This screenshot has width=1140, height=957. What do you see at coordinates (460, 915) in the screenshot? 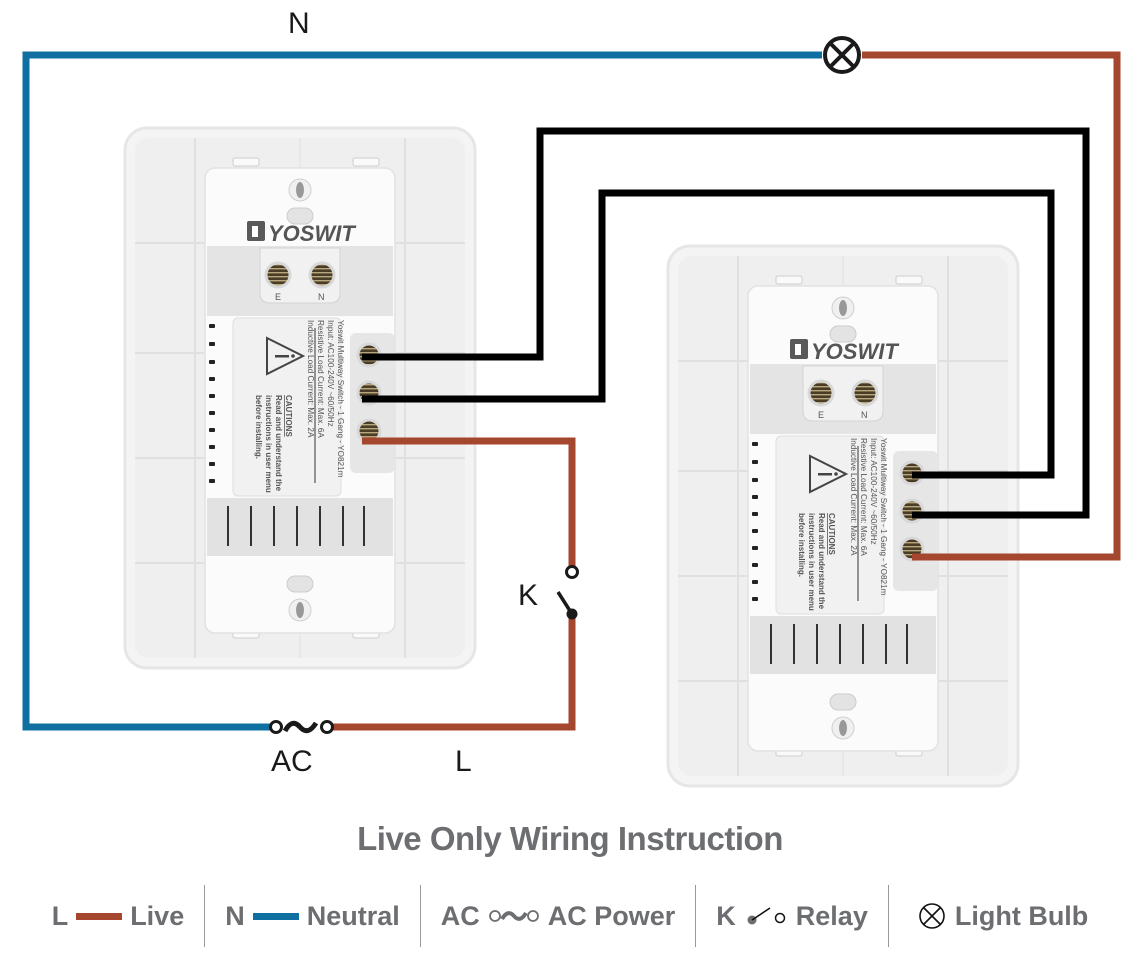
I see `legend-symbol: AC` at bounding box center [460, 915].